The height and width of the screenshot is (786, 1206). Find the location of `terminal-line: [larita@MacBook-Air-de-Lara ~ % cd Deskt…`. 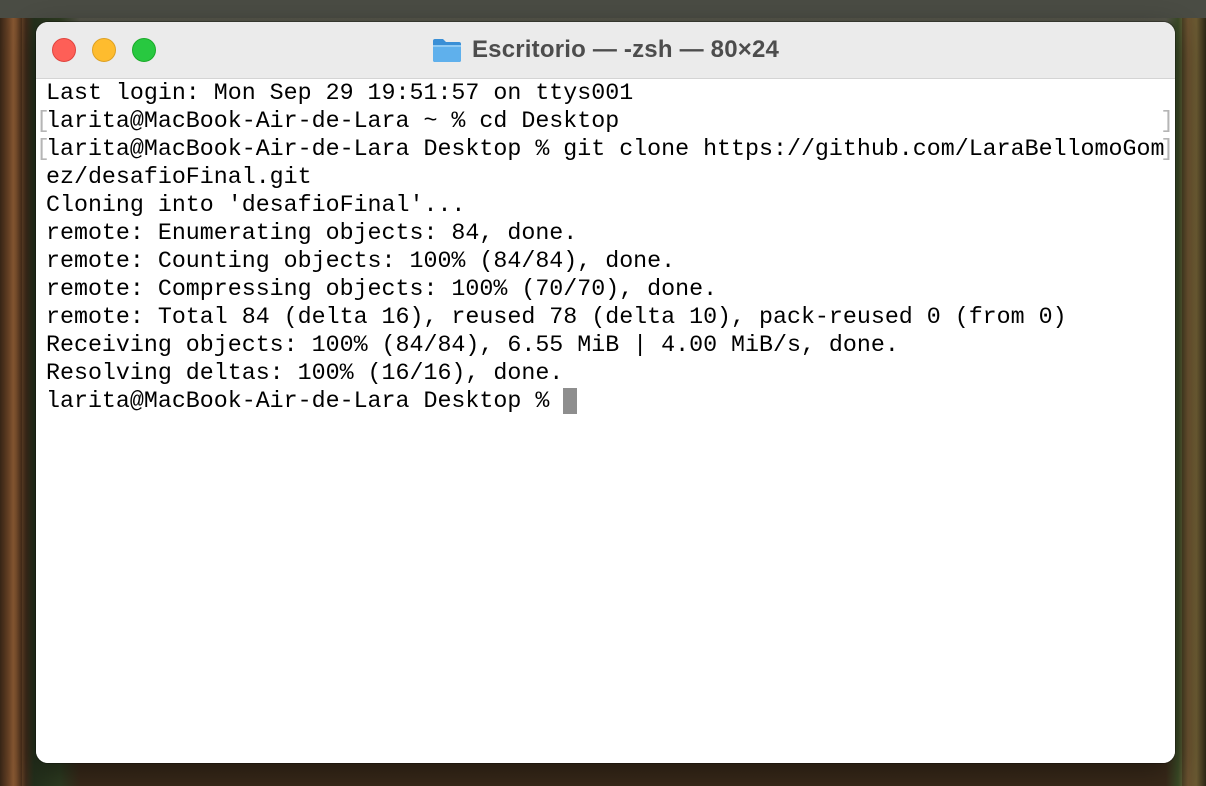

terminal-line: [larita@MacBook-Air-de-Lara ~ % cd Deskt… is located at coordinates (605, 121).